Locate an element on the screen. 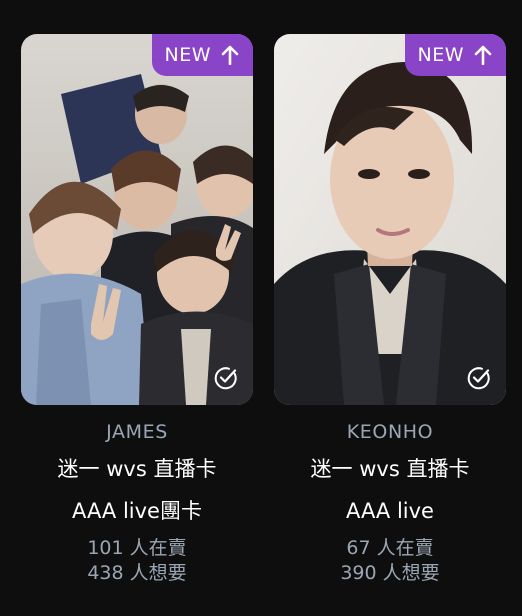  card-title-line2: AAA live is located at coordinates (390, 511).